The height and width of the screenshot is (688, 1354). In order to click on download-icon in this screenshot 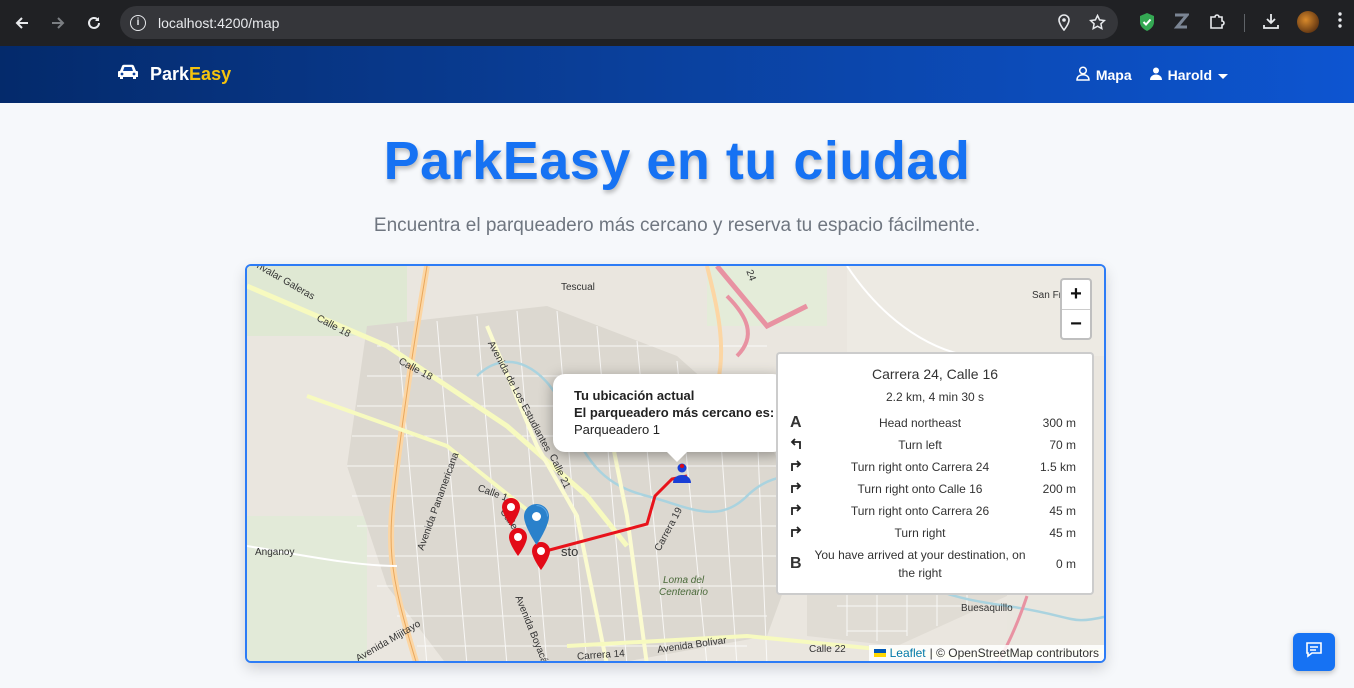, I will do `click(1271, 21)`.